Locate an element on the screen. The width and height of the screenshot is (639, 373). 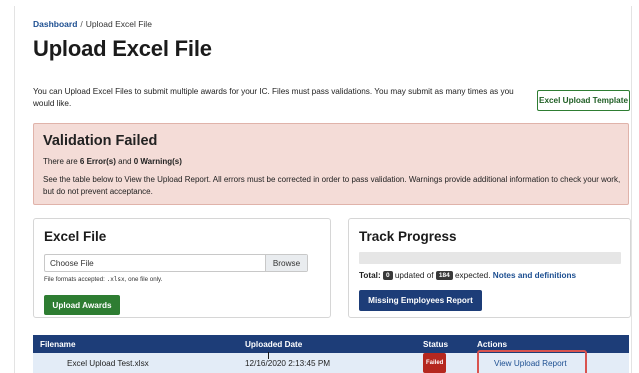
formats-suffix: , one file only. is located at coordinates (143, 279).